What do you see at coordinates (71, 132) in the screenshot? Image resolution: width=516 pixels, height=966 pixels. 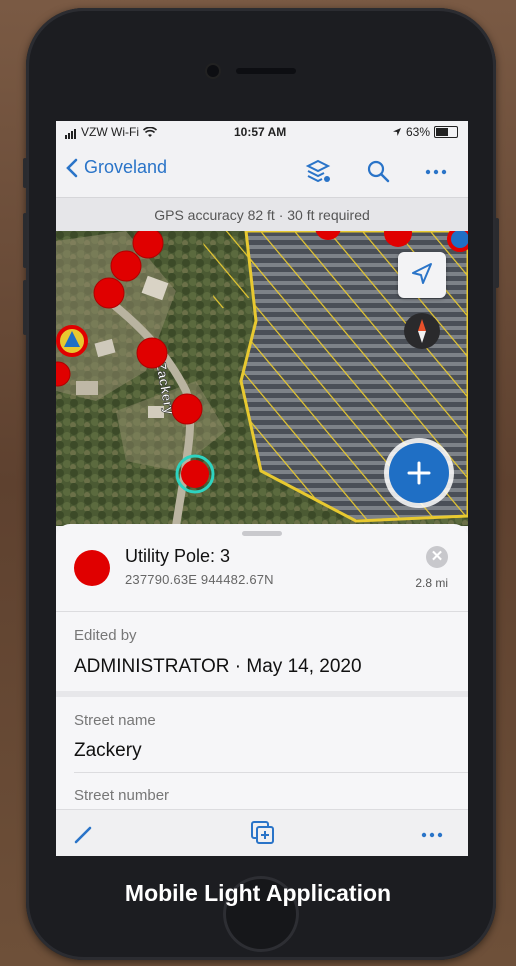 I see `signal-icon` at bounding box center [71, 132].